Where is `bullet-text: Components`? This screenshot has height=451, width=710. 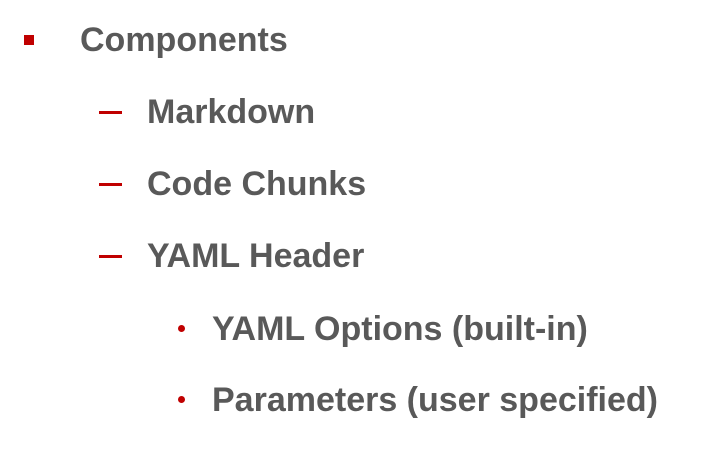 bullet-text: Components is located at coordinates (184, 40).